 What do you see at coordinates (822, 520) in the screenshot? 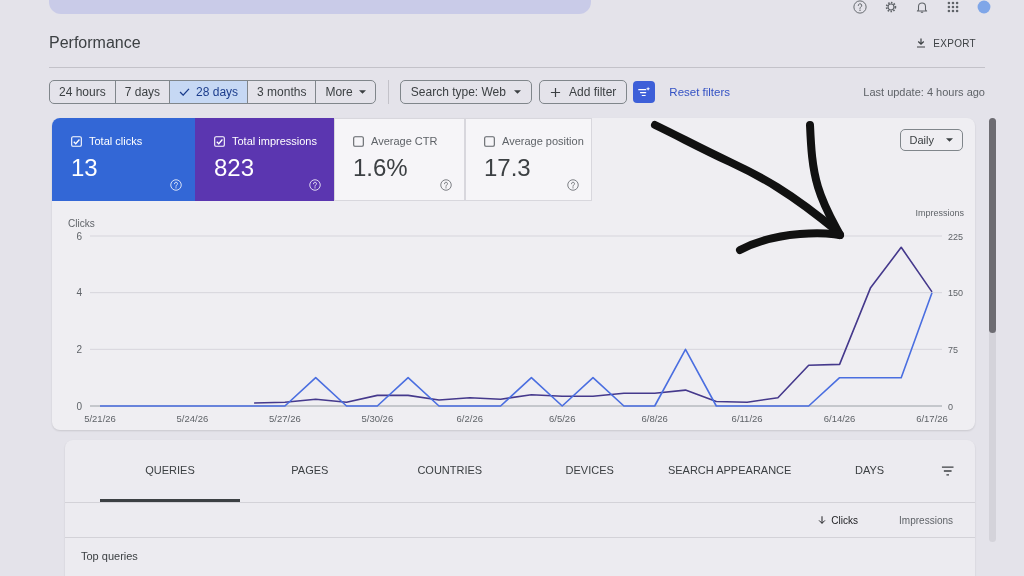
I see `sort-down-arrow-icon` at bounding box center [822, 520].